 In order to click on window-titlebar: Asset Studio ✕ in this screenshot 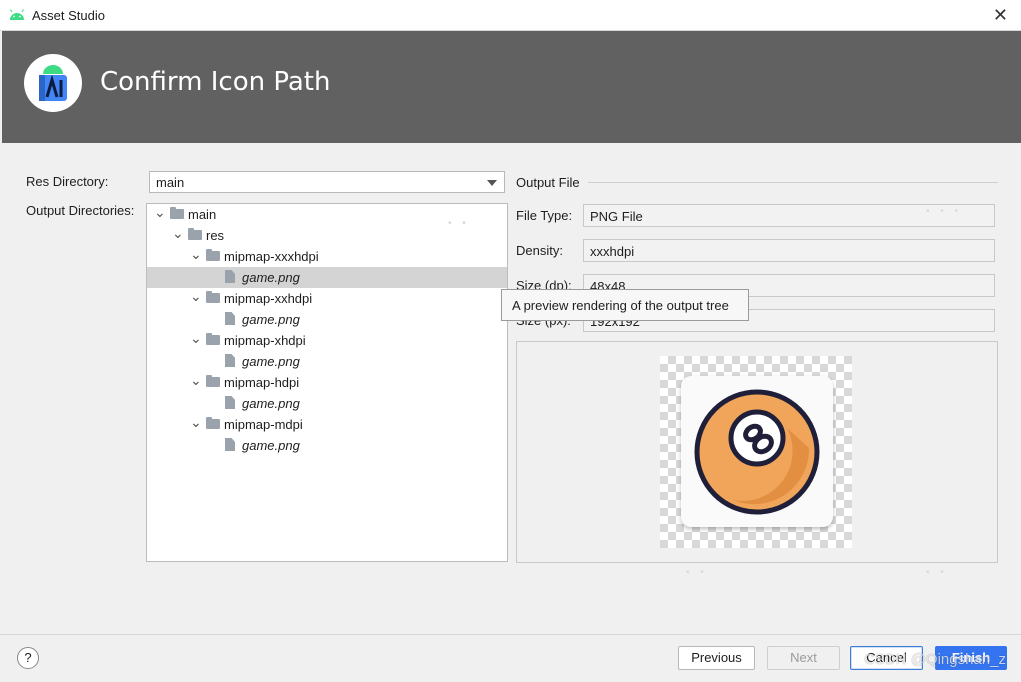, I will do `click(510, 15)`.